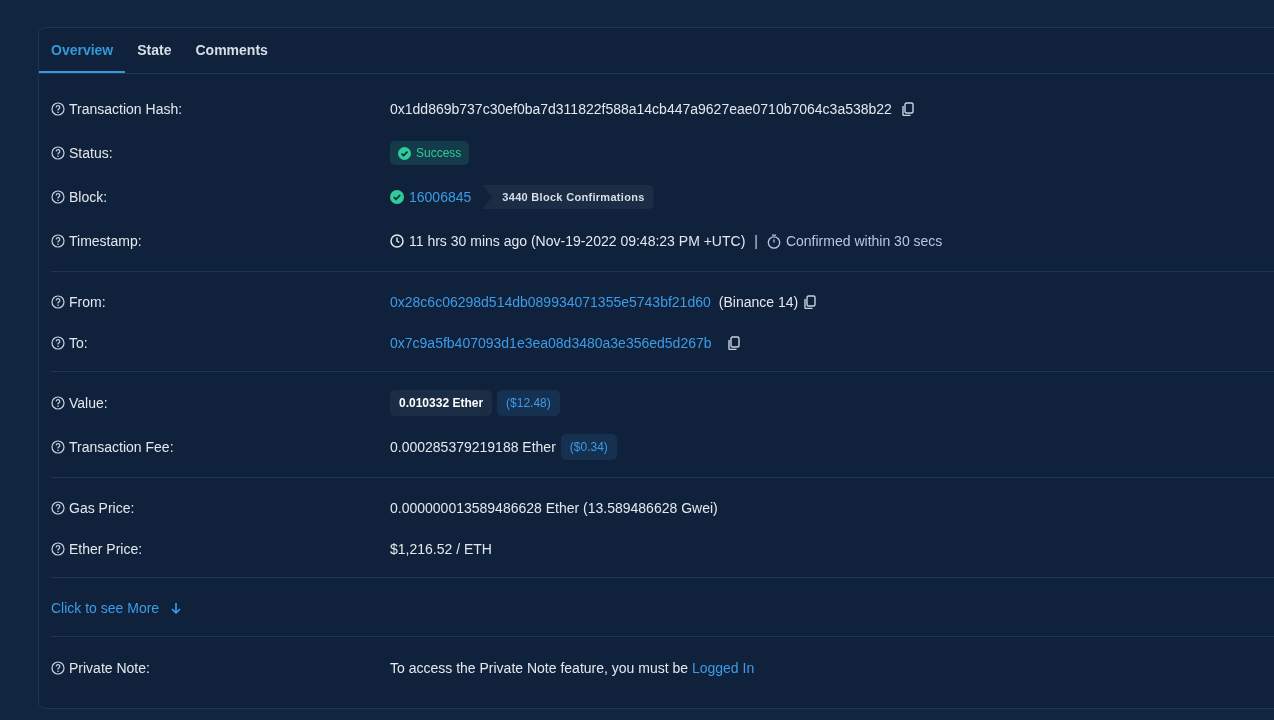 Image resolution: width=1274 pixels, height=720 pixels. Describe the element at coordinates (528, 403) in the screenshot. I see `usd-amount: ($12.48)` at that location.